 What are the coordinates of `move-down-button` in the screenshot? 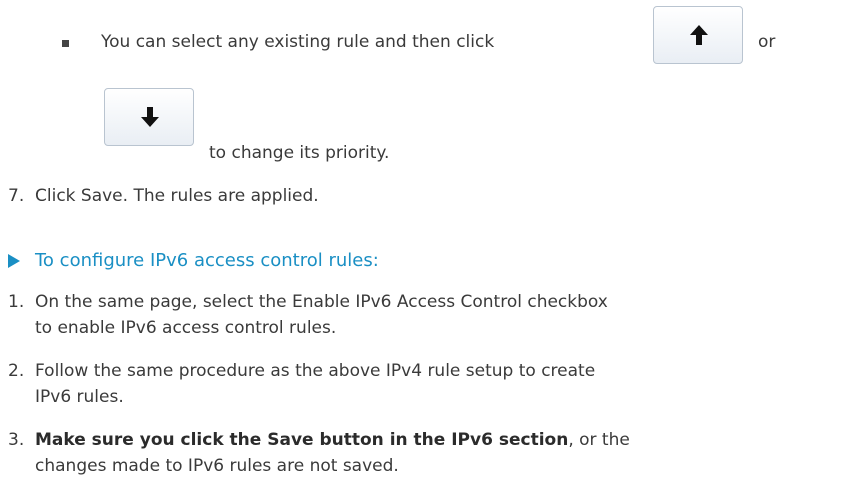 It's located at (149, 117).